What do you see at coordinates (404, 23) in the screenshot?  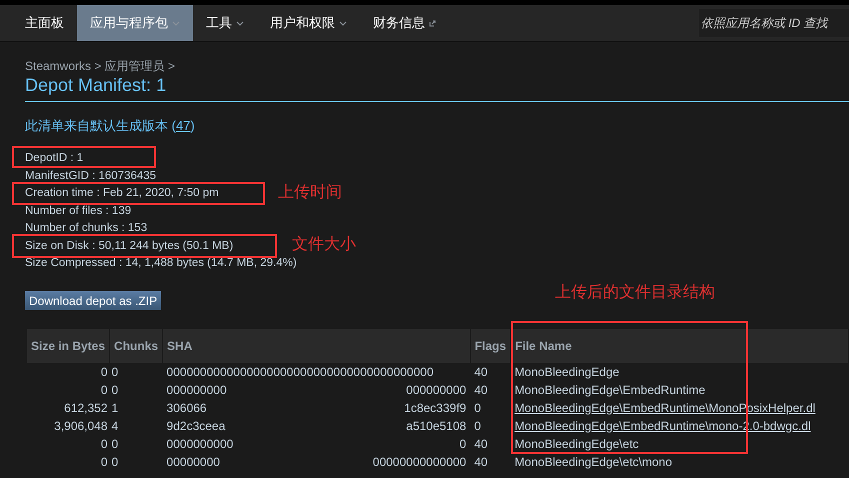 I see `nav-tab: 财务信息` at bounding box center [404, 23].